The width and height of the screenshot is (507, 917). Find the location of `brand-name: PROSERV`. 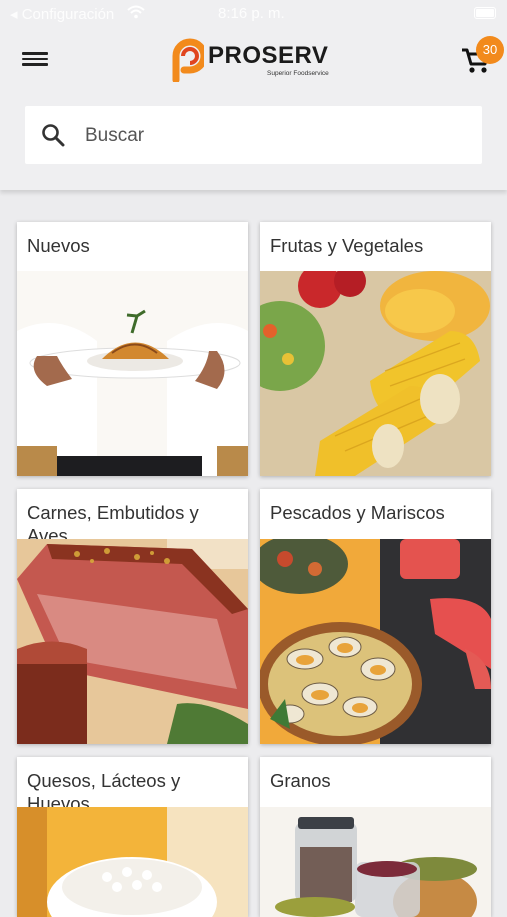

brand-name: PROSERV is located at coordinates (268, 55).